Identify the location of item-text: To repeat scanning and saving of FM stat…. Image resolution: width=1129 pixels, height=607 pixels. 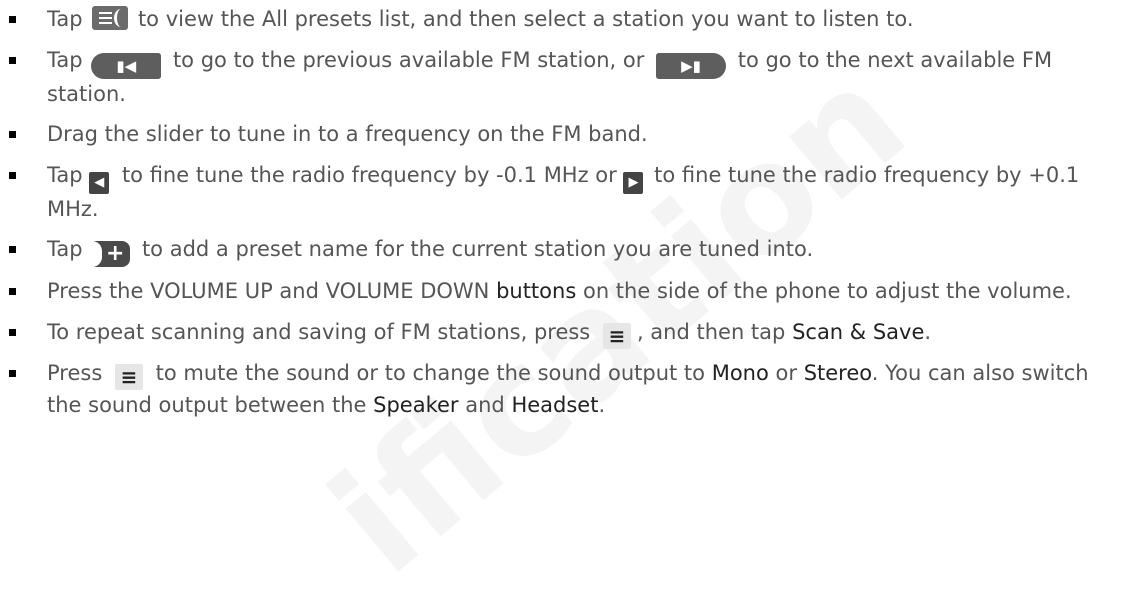
(319, 331).